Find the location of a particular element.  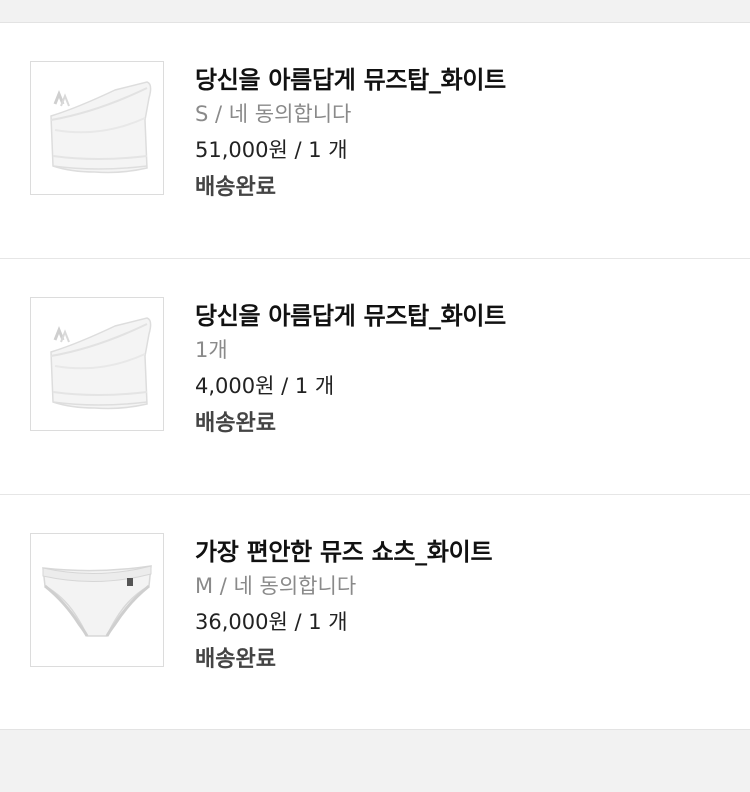

product-info: 당신을 아름답게 뮤즈탑_화이트 1개 4,000원 / 1 개 배송완료 is located at coordinates (455, 369).